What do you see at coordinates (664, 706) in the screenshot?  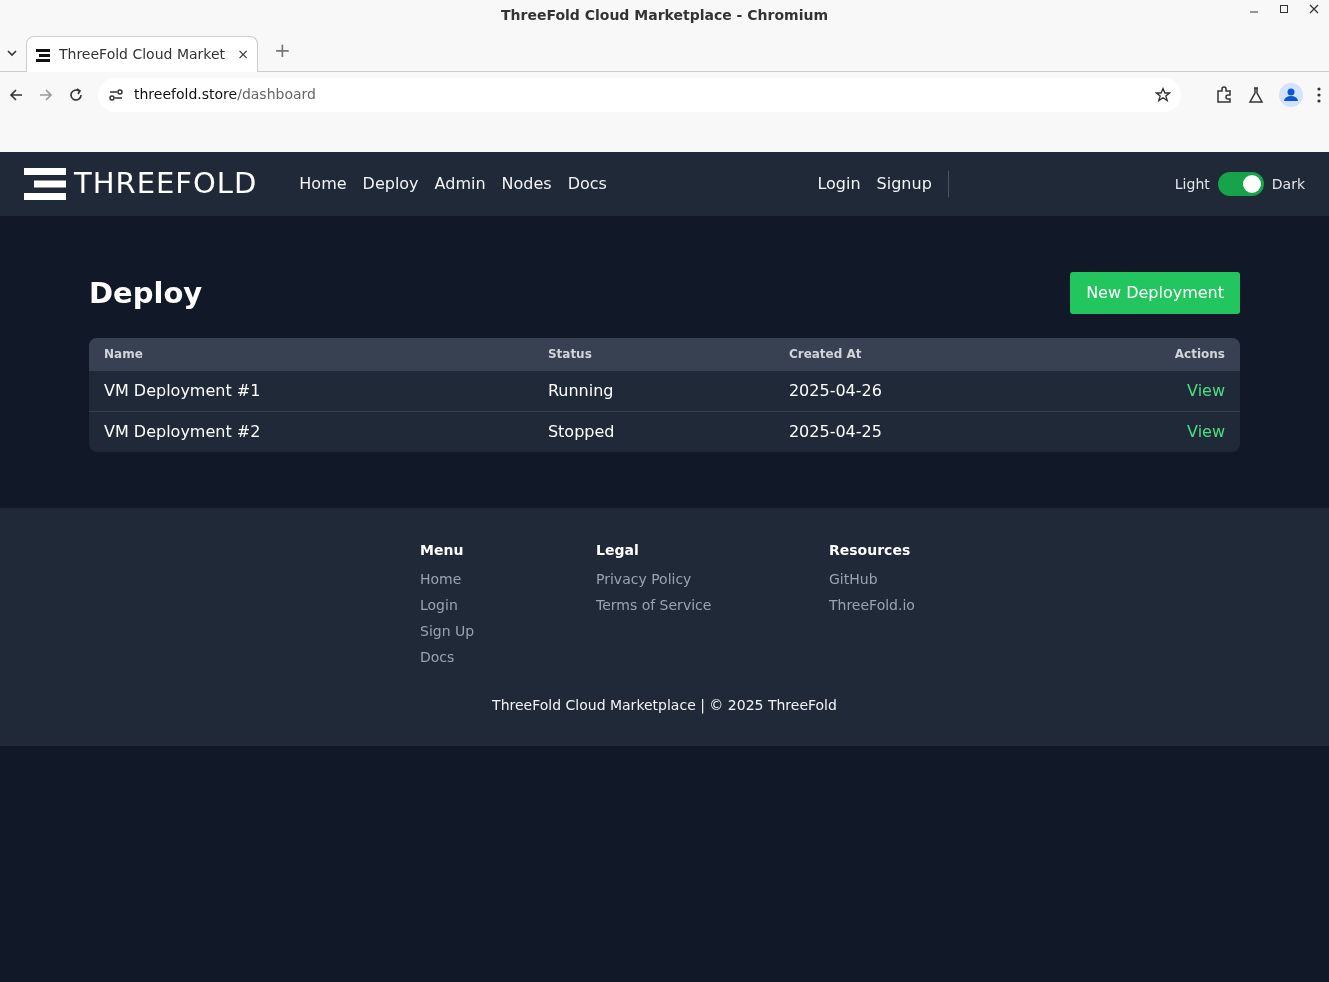 I see `copyright-text: ThreeFold Cloud Marketplace | © 2025 ThreeFold` at bounding box center [664, 706].